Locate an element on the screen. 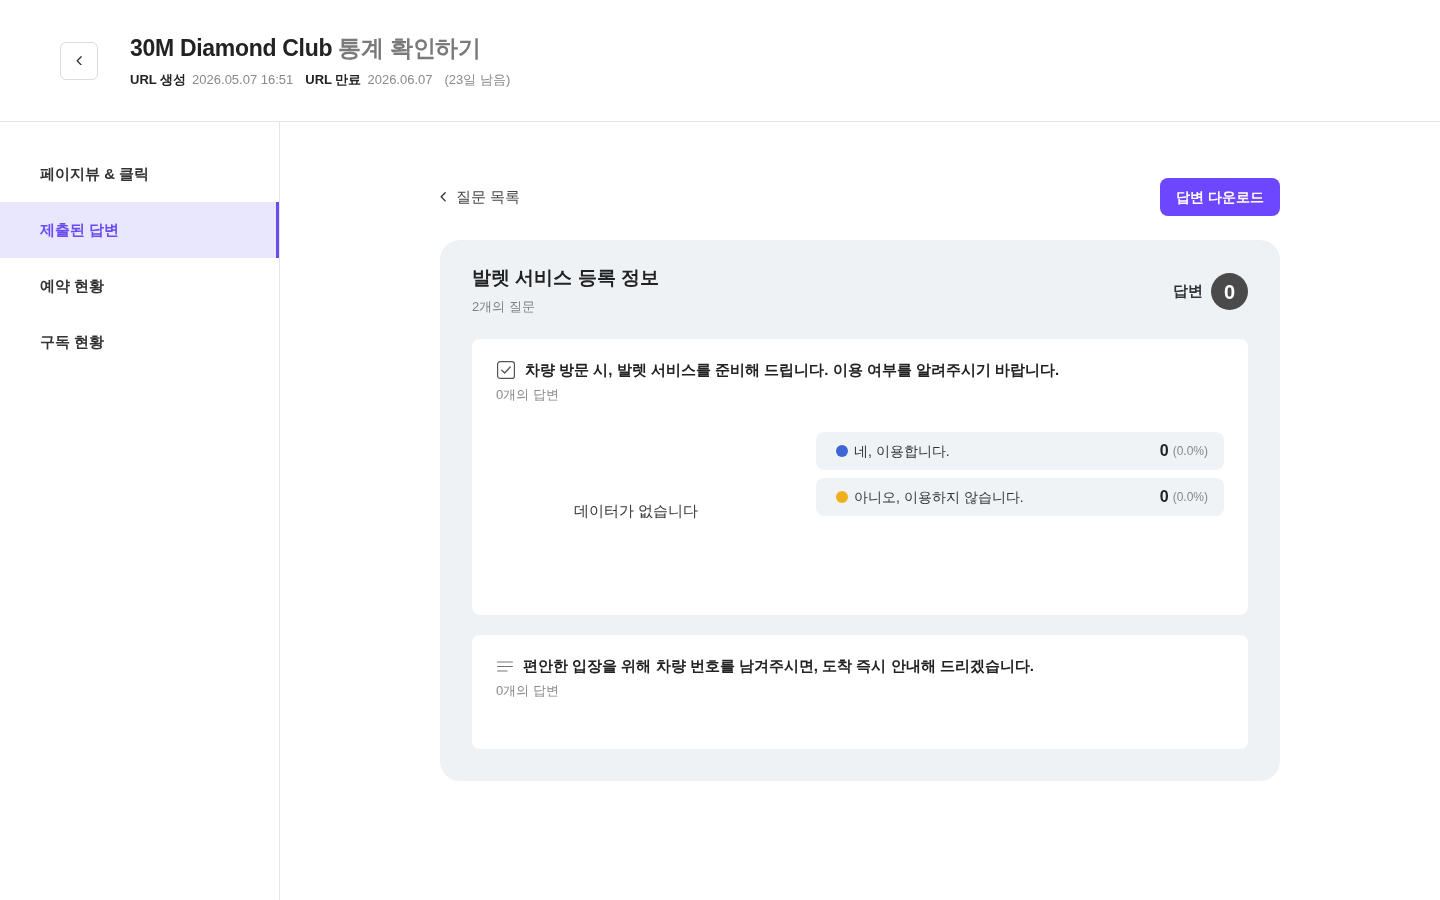  meta-value: 2026.05.07 16:51 is located at coordinates (243, 79).